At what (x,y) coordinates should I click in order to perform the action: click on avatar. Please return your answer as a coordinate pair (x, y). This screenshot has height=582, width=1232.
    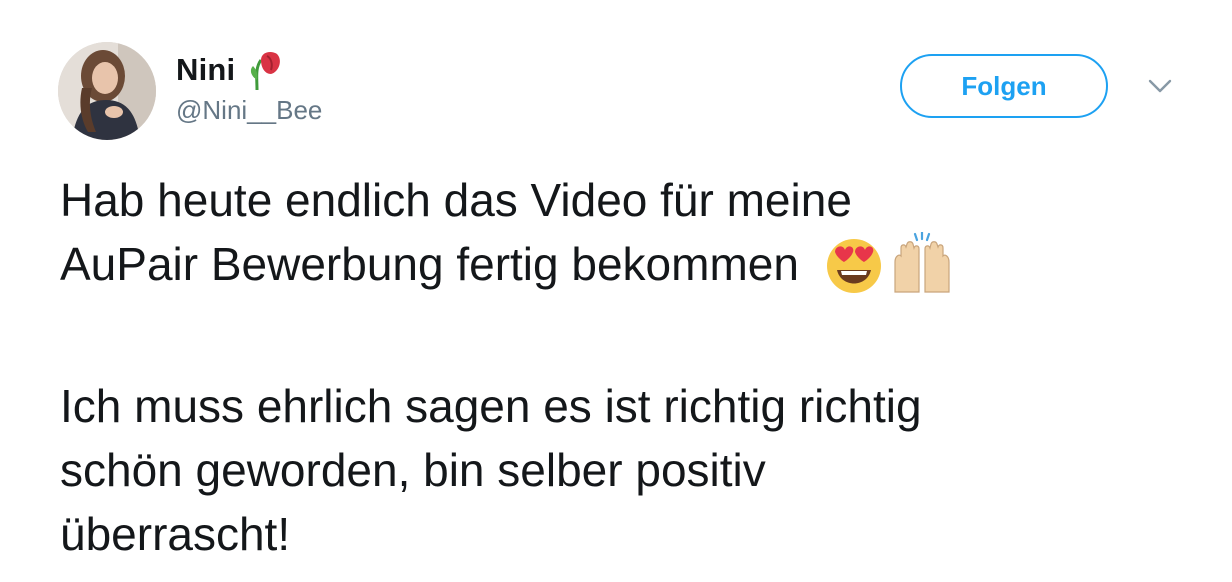
    Looking at the image, I should click on (107, 91).